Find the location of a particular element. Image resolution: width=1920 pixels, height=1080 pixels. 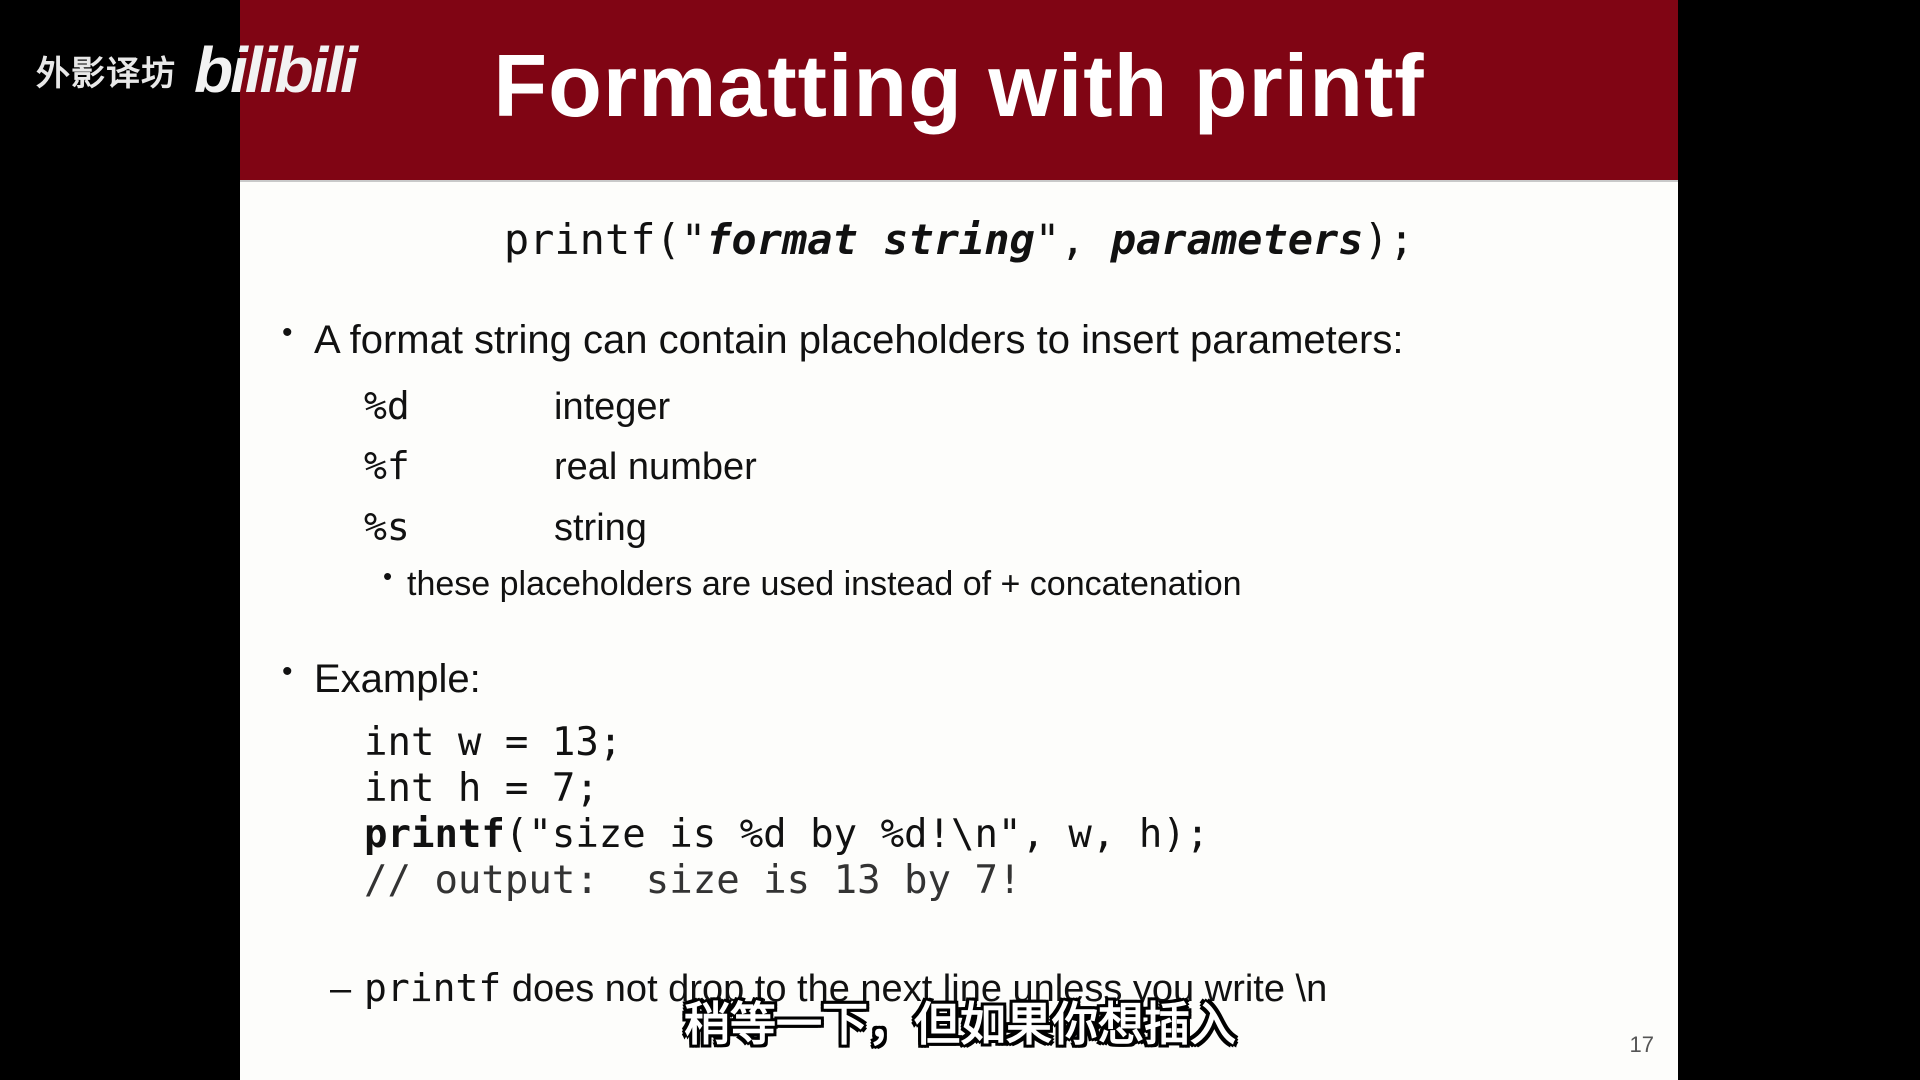

code-line-3: printf("size is %d by %d!\n", w, h); is located at coordinates (786, 835).